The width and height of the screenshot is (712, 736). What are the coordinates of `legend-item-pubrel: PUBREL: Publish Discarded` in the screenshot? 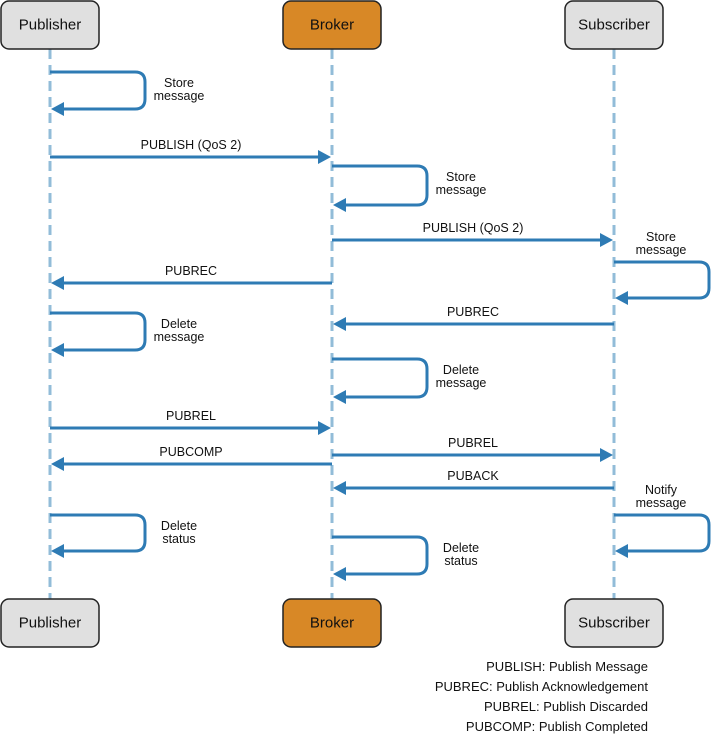 It's located at (566, 706).